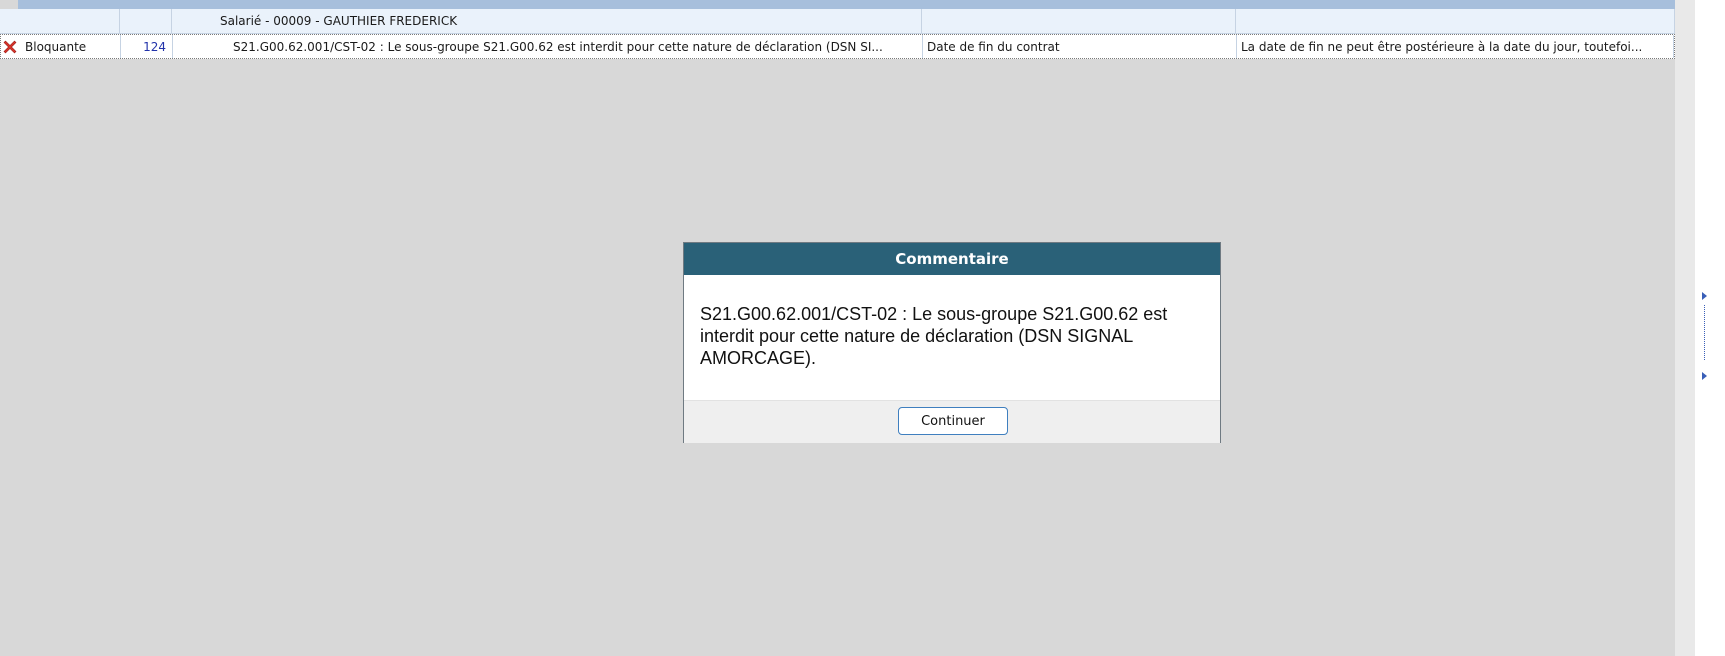 The height and width of the screenshot is (656, 1725). Describe the element at coordinates (1710, 328) in the screenshot. I see `side-panel` at that location.